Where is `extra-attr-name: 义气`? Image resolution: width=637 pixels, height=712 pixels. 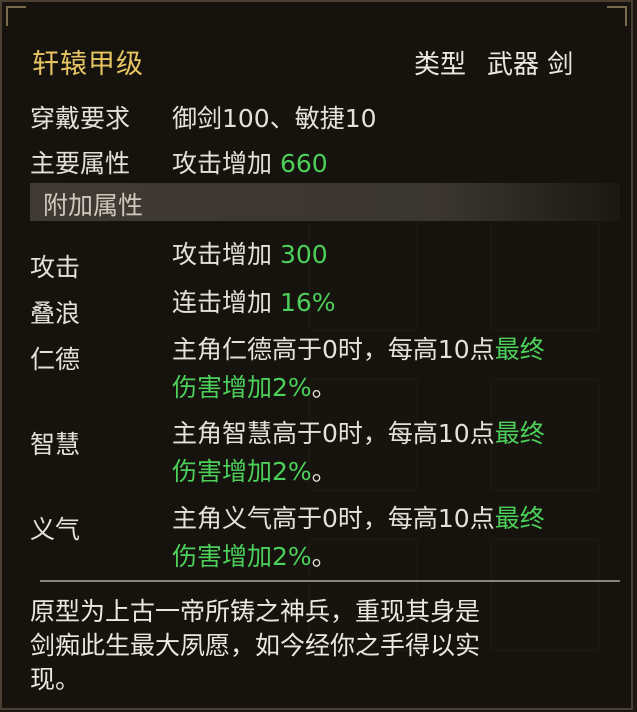 extra-attr-name: 义气 is located at coordinates (55, 529).